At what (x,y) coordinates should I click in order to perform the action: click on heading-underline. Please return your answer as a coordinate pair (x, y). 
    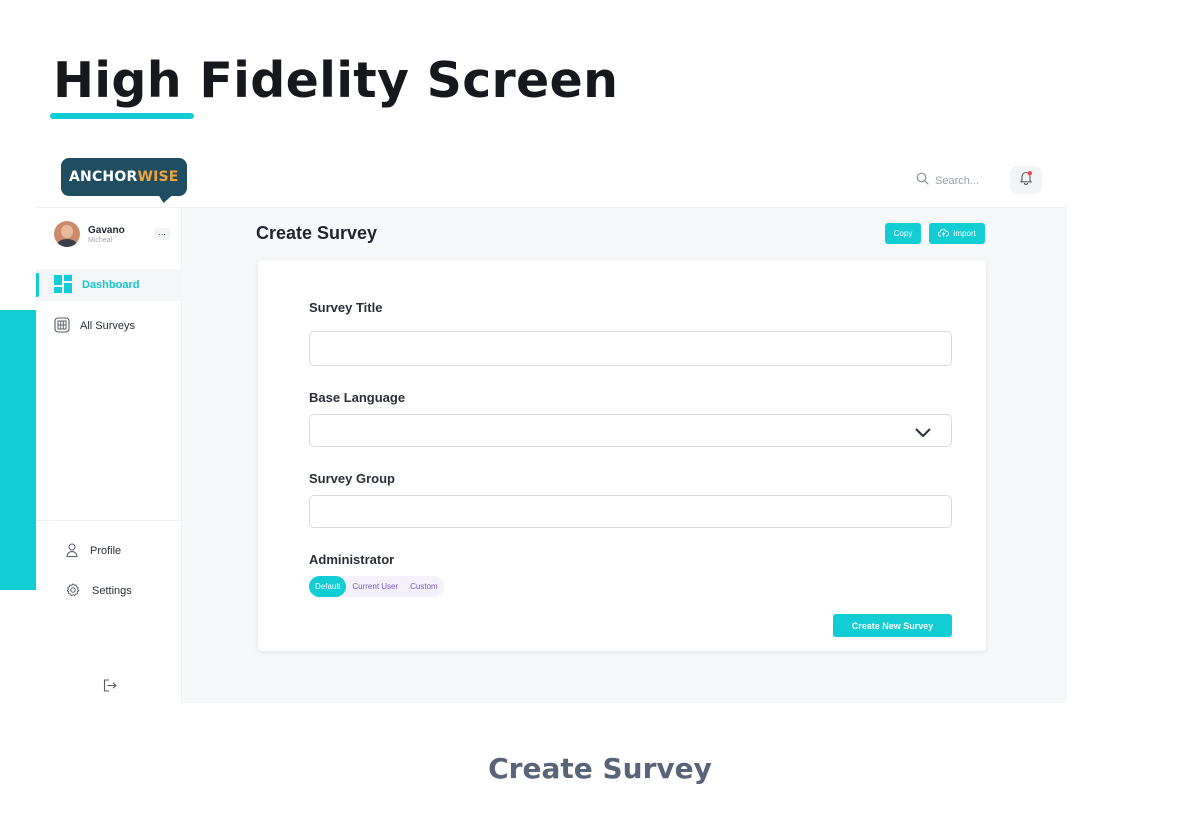
    Looking at the image, I should click on (122, 116).